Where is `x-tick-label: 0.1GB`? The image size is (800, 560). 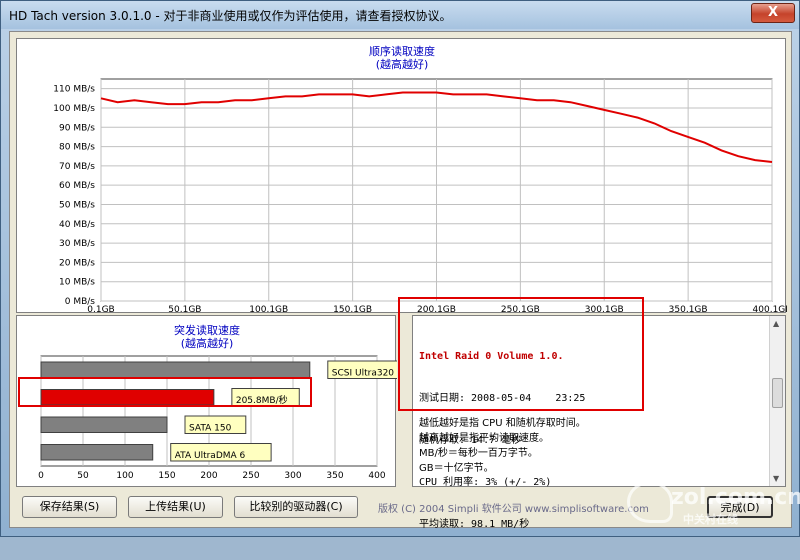 x-tick-label: 0.1GB is located at coordinates (100, 309).